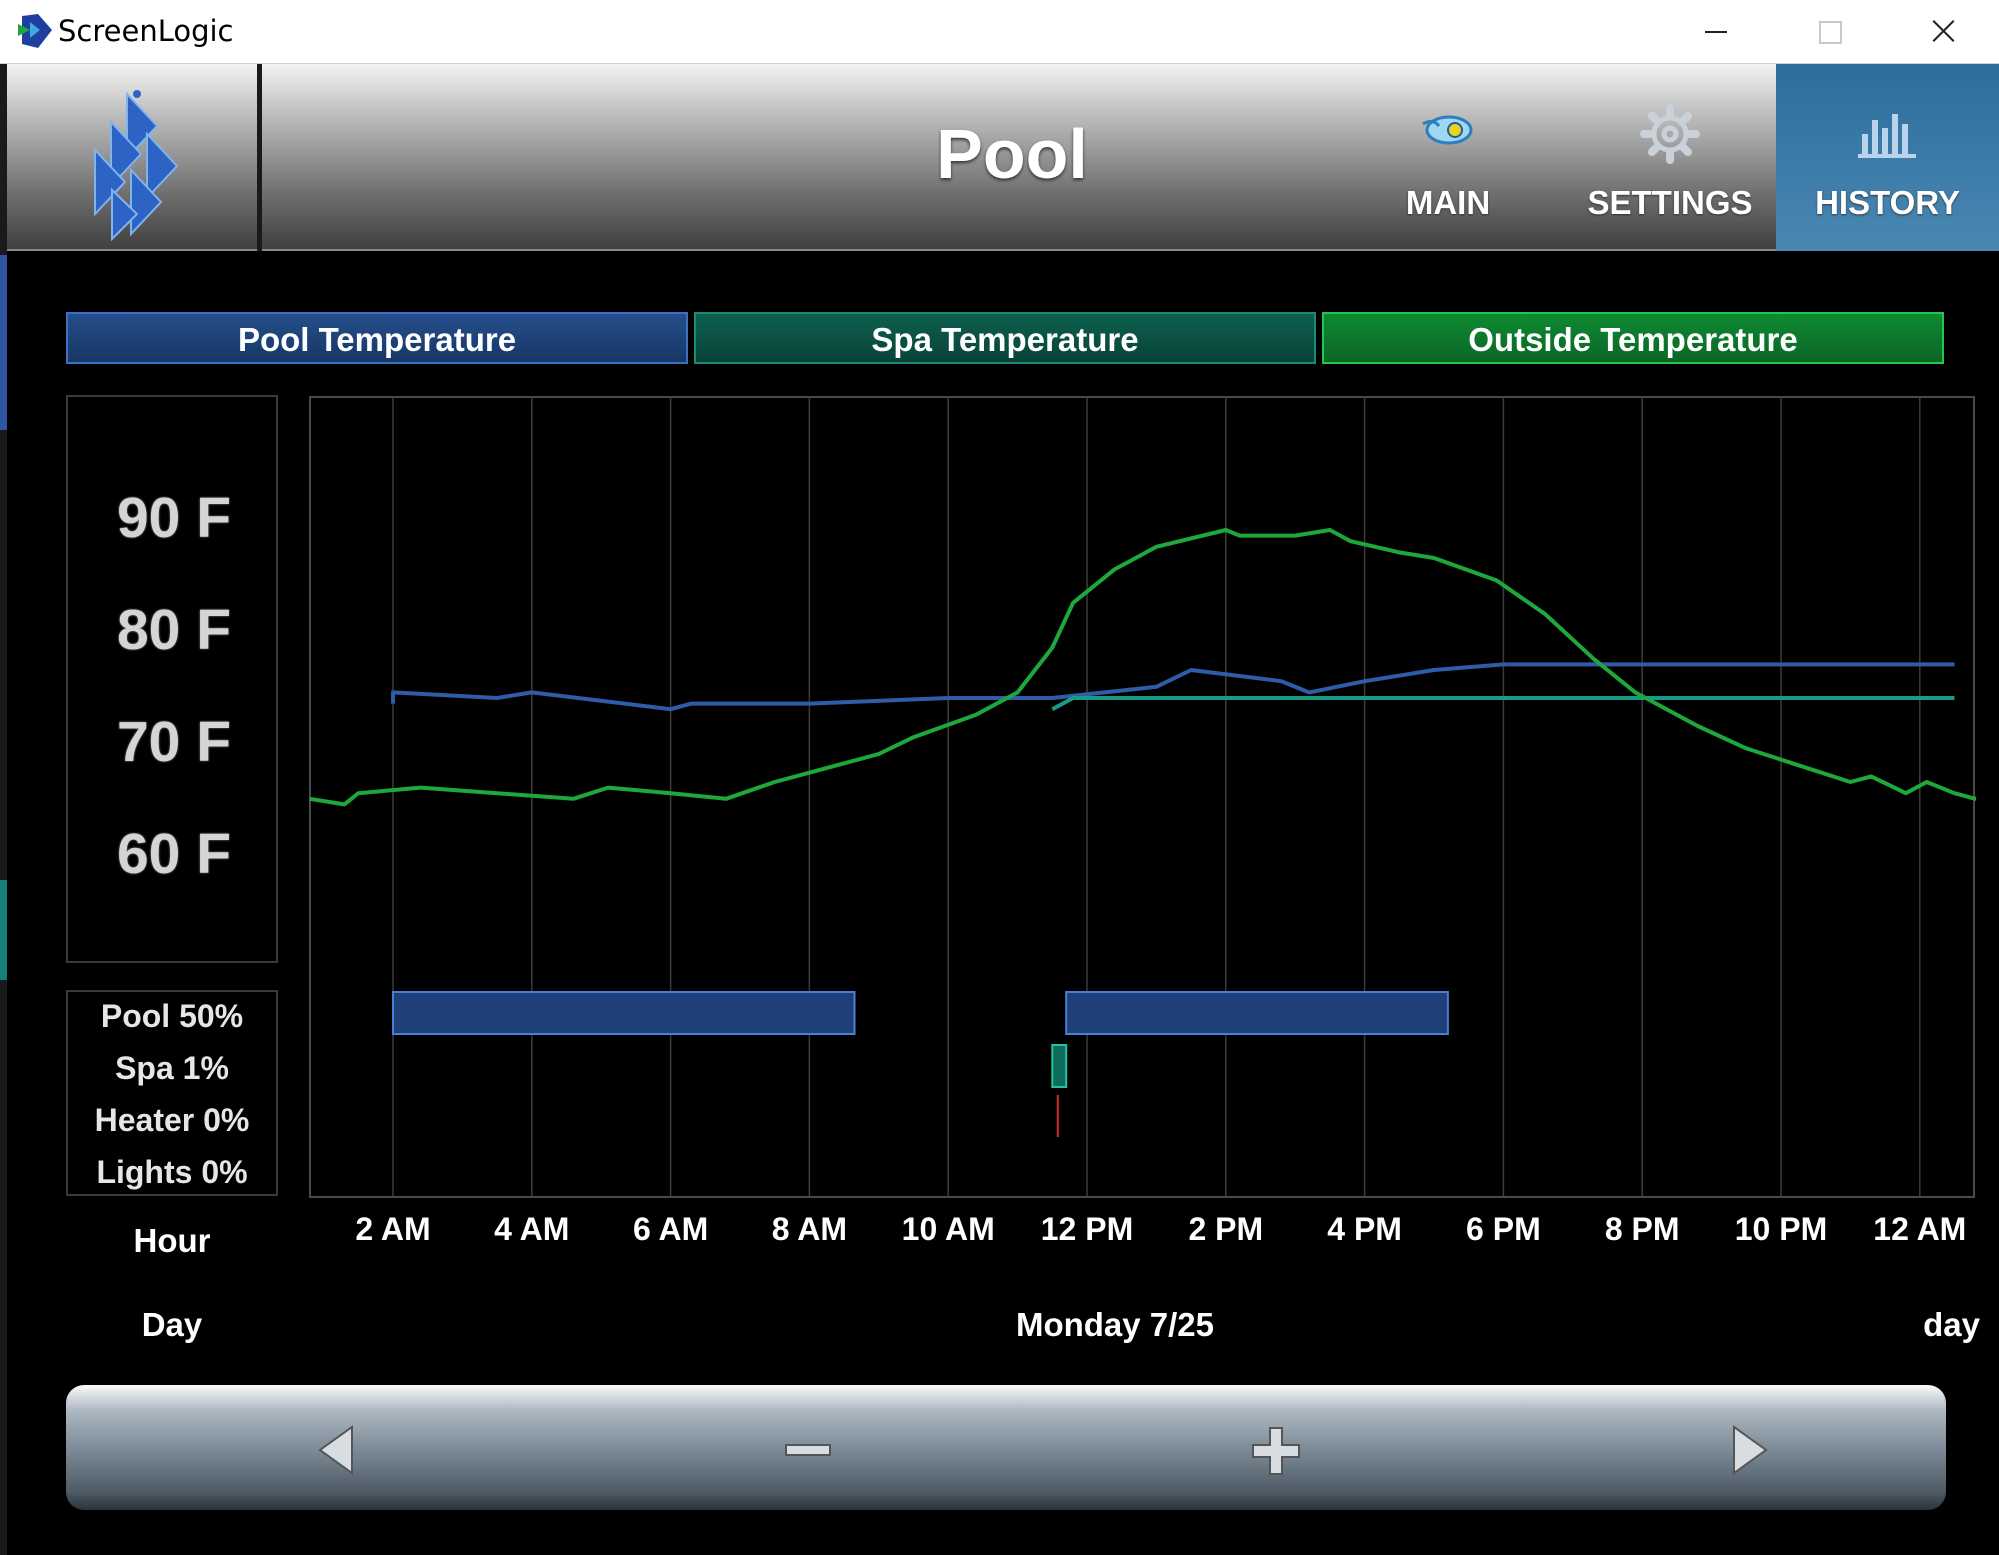  What do you see at coordinates (1642, 1229) in the screenshot?
I see `x-tick-label: 8 PM` at bounding box center [1642, 1229].